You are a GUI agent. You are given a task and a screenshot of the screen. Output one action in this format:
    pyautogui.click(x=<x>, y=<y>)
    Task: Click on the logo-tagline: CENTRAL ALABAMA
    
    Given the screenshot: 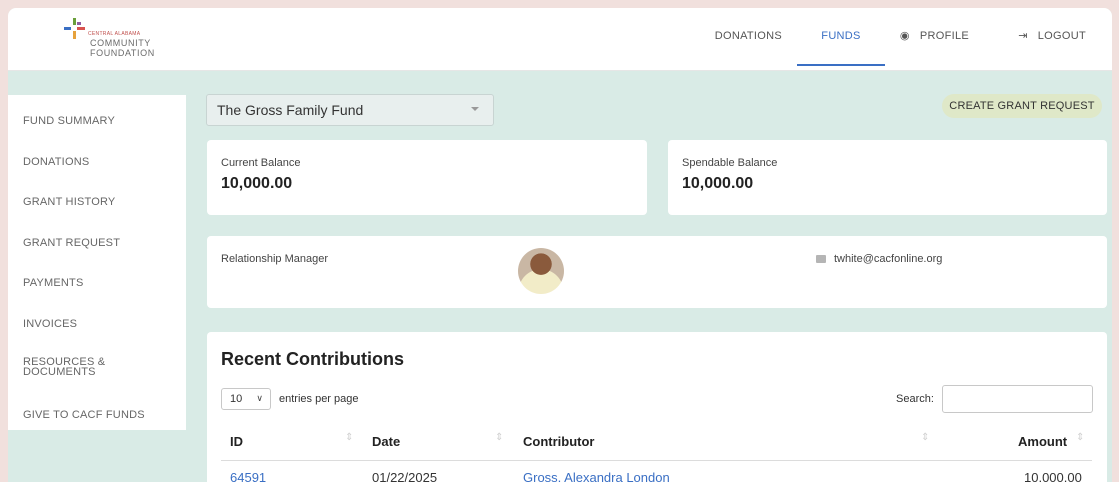 What is the action you would take?
    pyautogui.click(x=114, y=34)
    